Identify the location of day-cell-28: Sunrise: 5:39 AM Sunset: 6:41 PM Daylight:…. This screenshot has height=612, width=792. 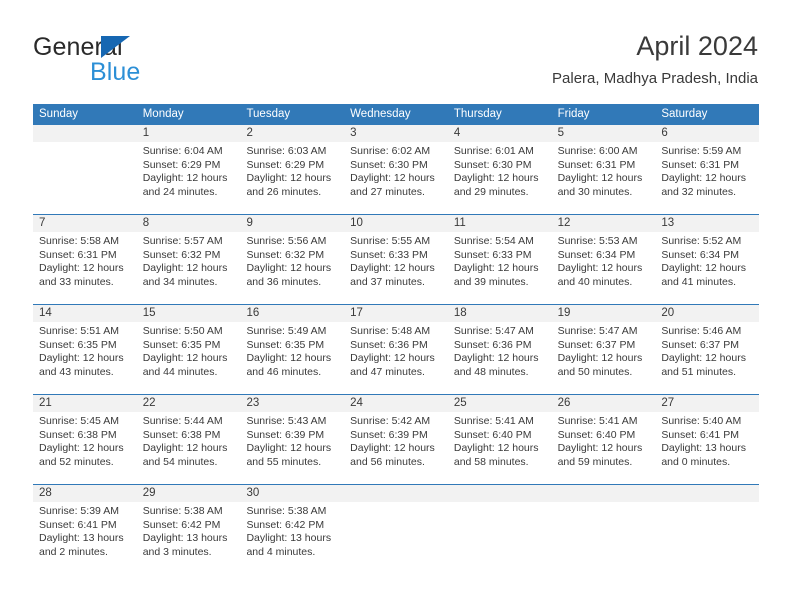
(85, 538).